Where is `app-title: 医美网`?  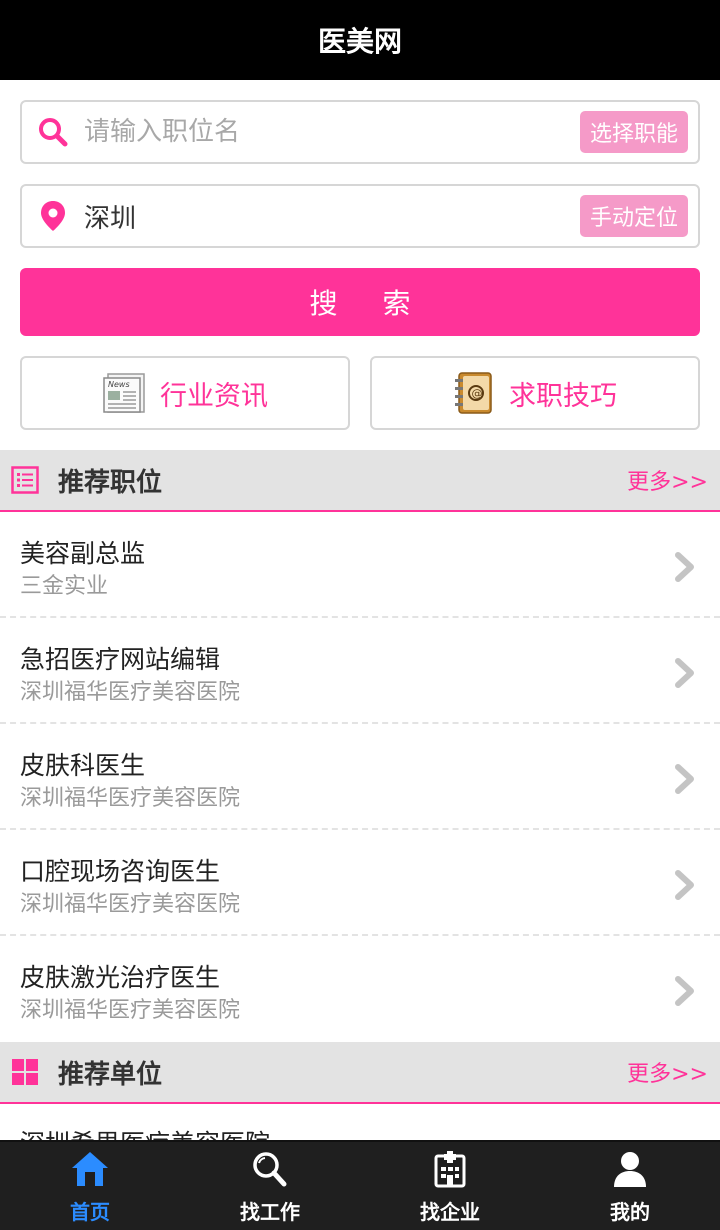 app-title: 医美网 is located at coordinates (359, 41).